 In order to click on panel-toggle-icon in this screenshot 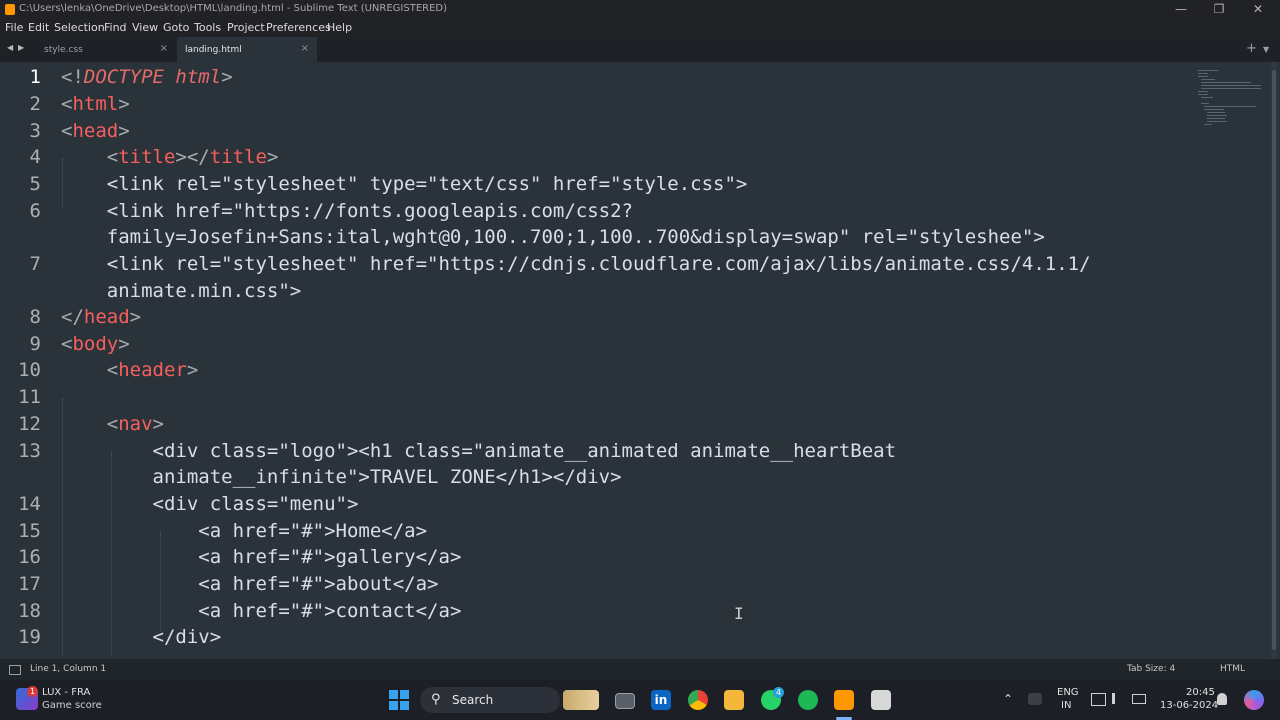, I will do `click(15, 670)`.